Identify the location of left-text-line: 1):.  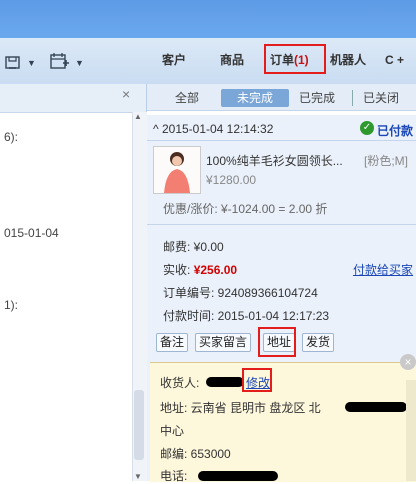
(11, 305).